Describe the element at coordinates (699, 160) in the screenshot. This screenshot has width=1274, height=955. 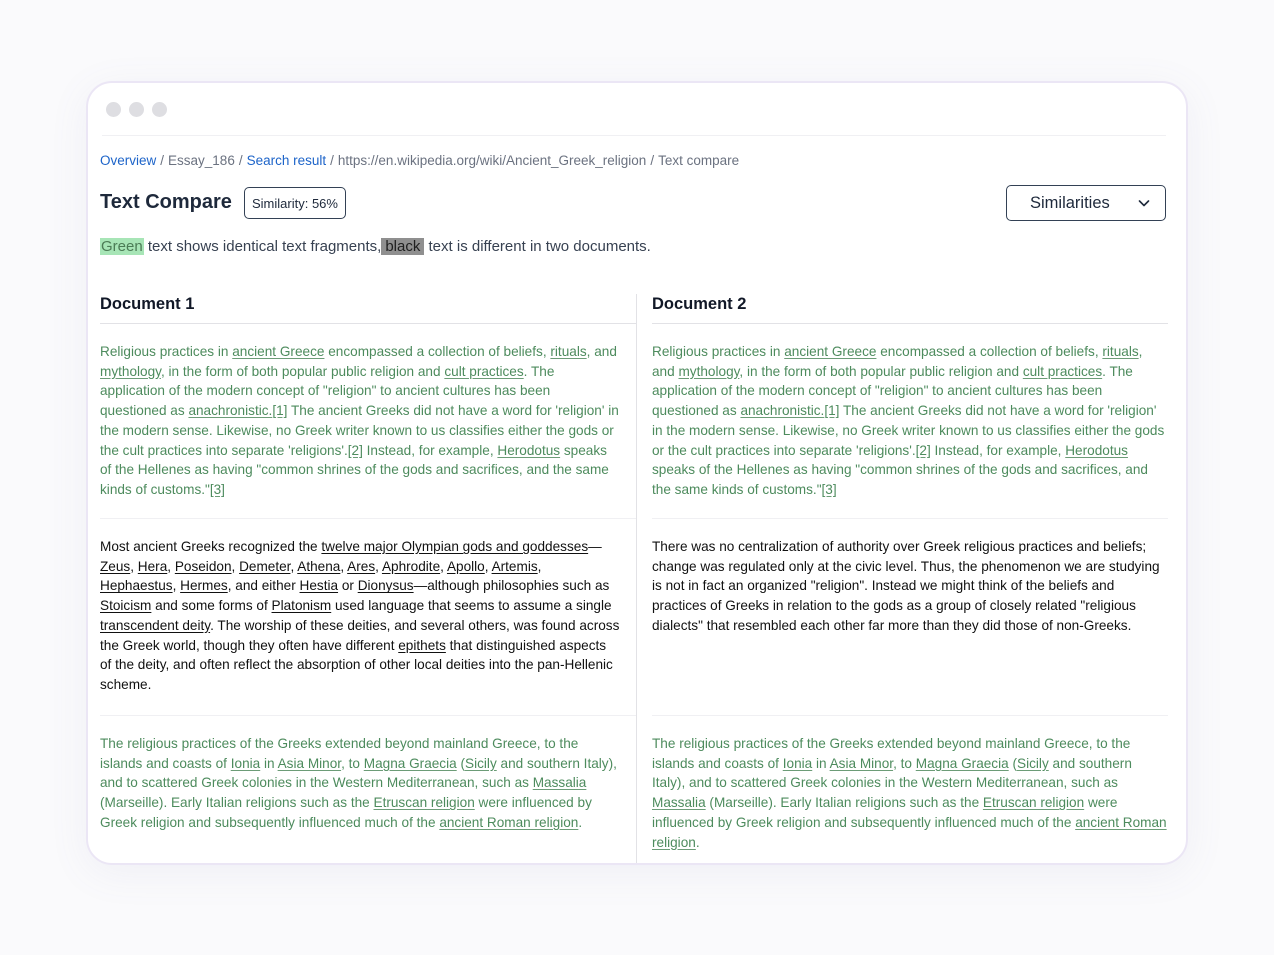
I see `breadcrumb-current: Text compare` at that location.